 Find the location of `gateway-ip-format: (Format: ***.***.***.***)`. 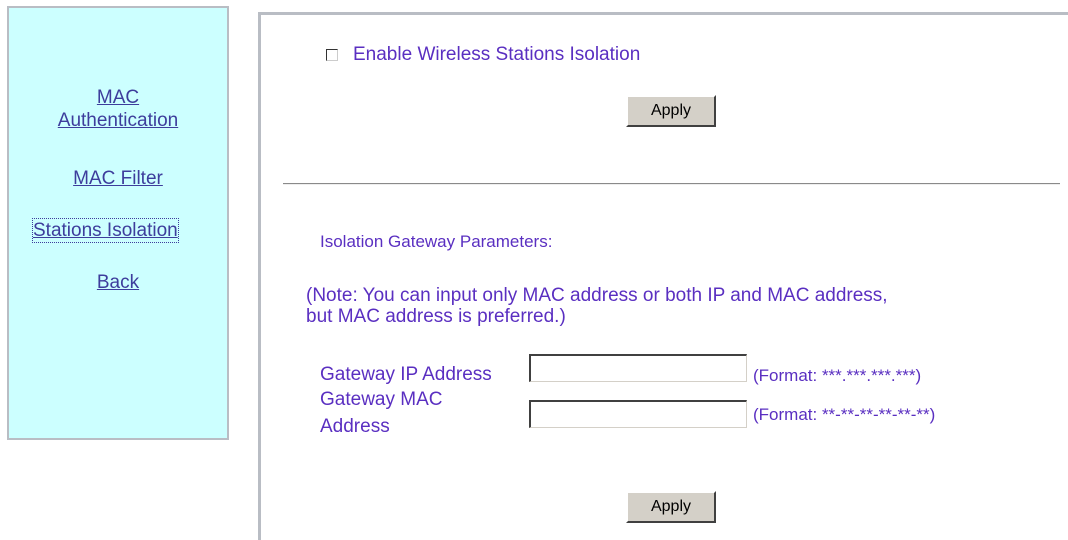

gateway-ip-format: (Format: ***.***.***.***) is located at coordinates (837, 375).